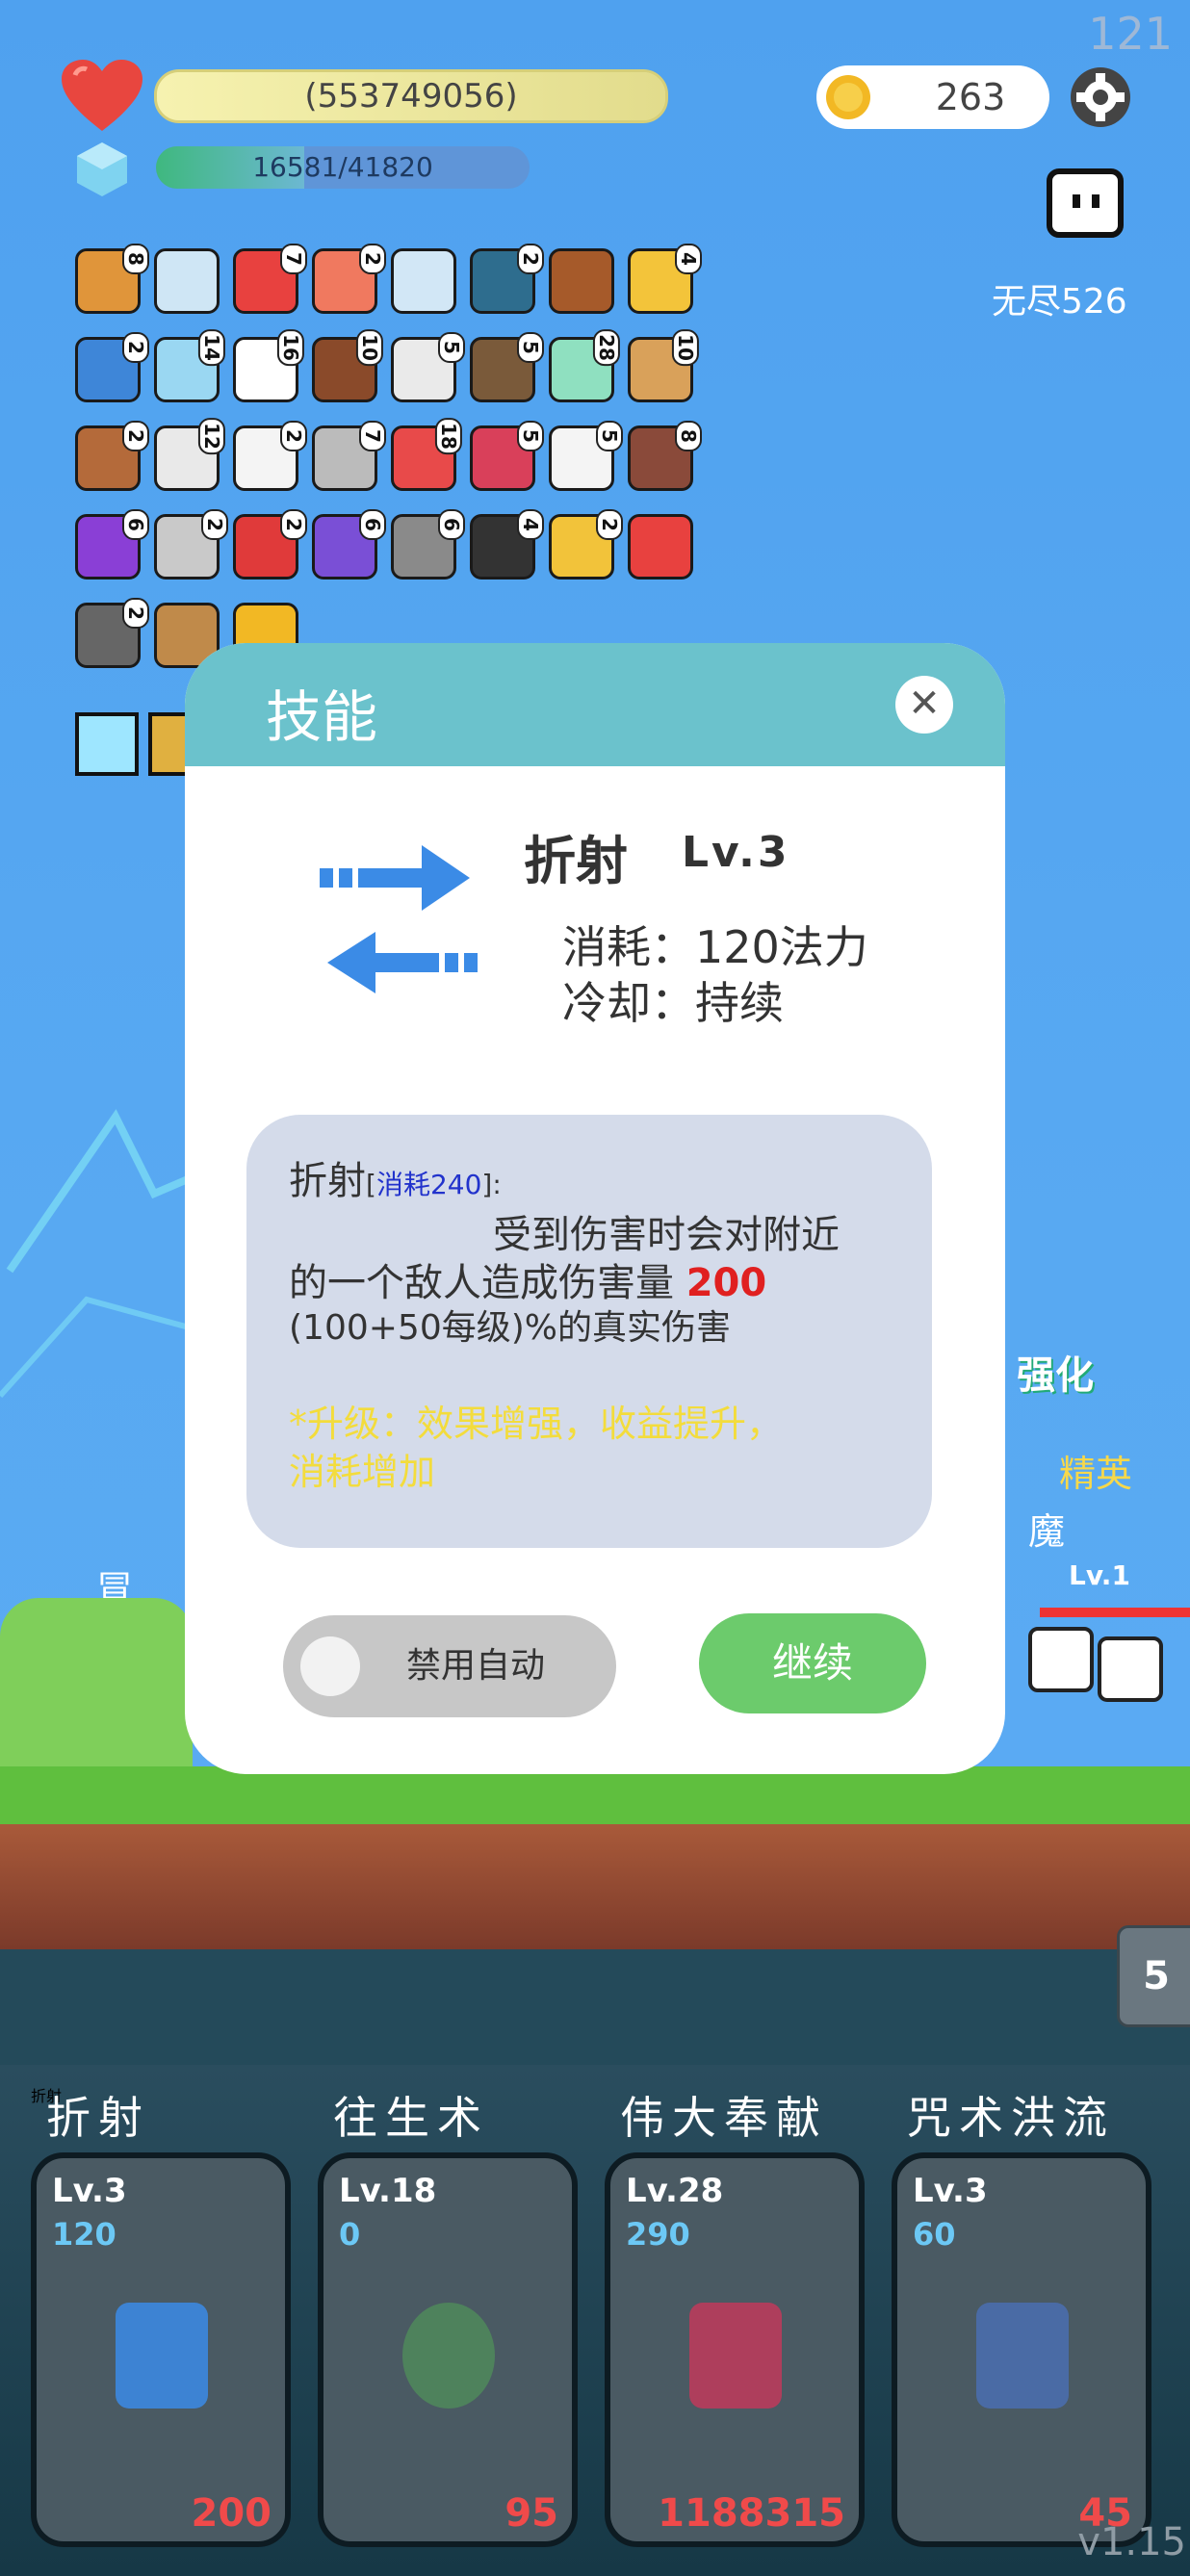  I want to click on skill-slot-value: 95, so click(531, 2513).